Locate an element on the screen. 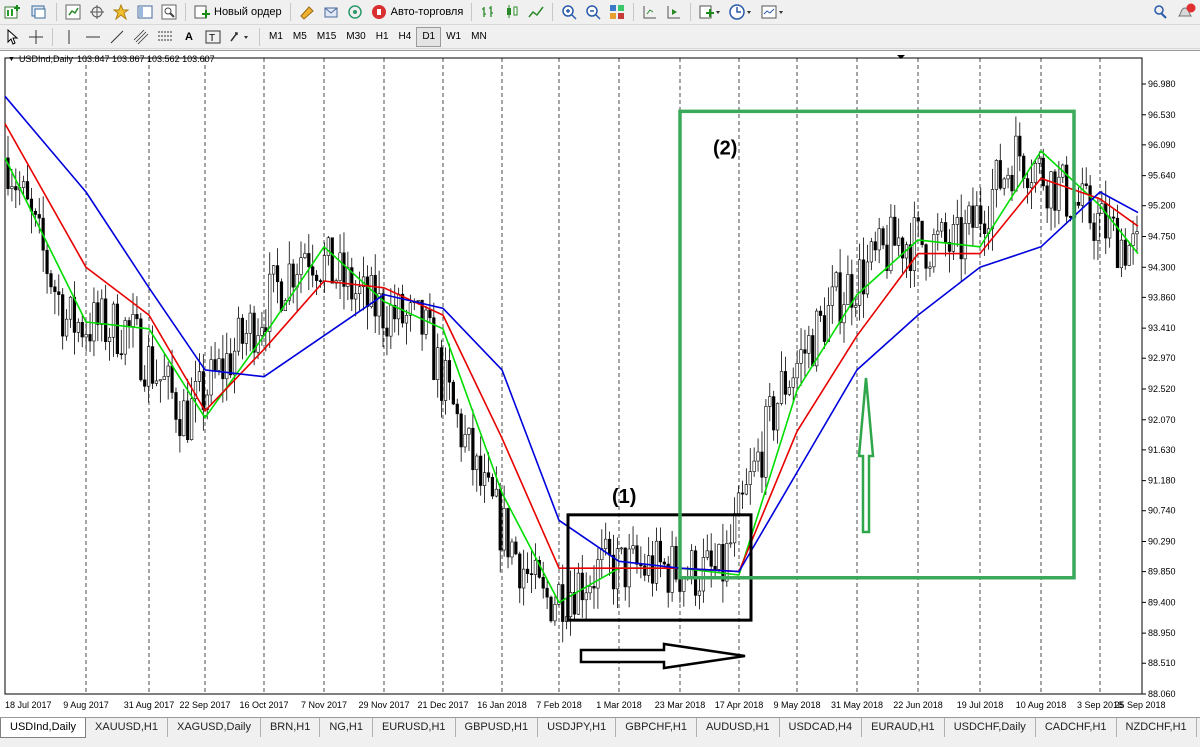  periods-menu-icon is located at coordinates (741, 12).